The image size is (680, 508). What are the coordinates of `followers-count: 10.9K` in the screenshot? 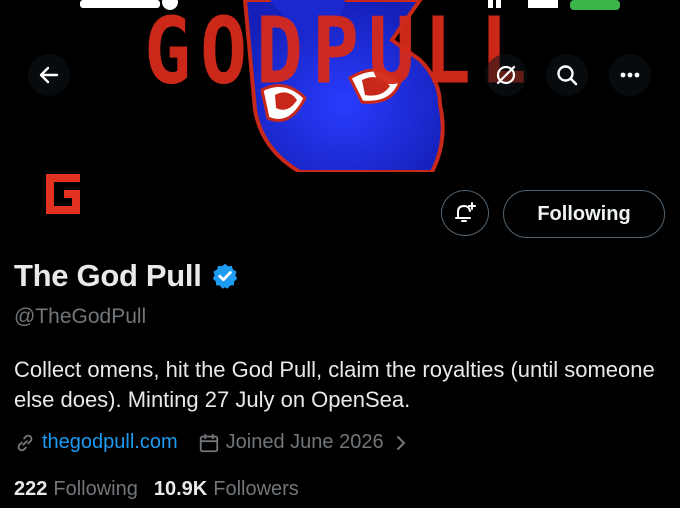 It's located at (180, 489).